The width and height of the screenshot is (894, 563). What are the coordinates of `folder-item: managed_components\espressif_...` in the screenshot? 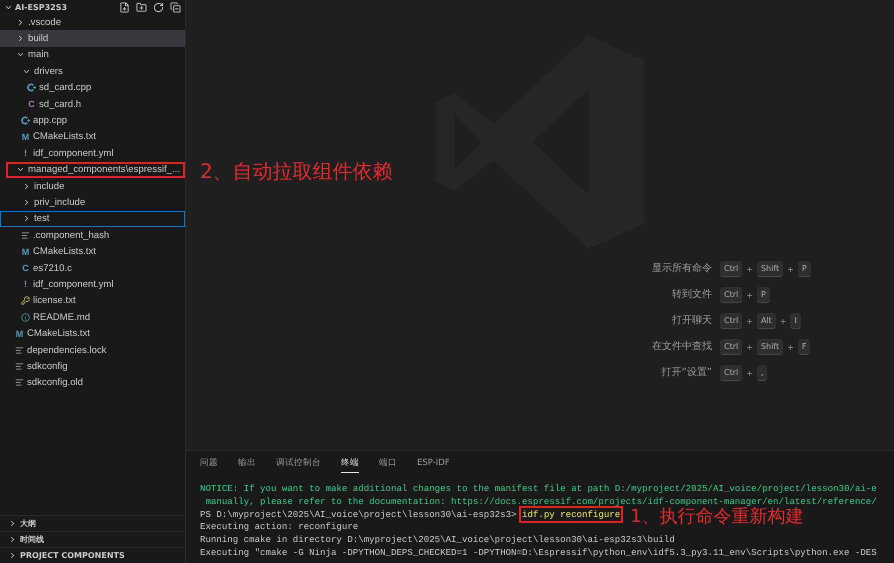 It's located at (95, 170).